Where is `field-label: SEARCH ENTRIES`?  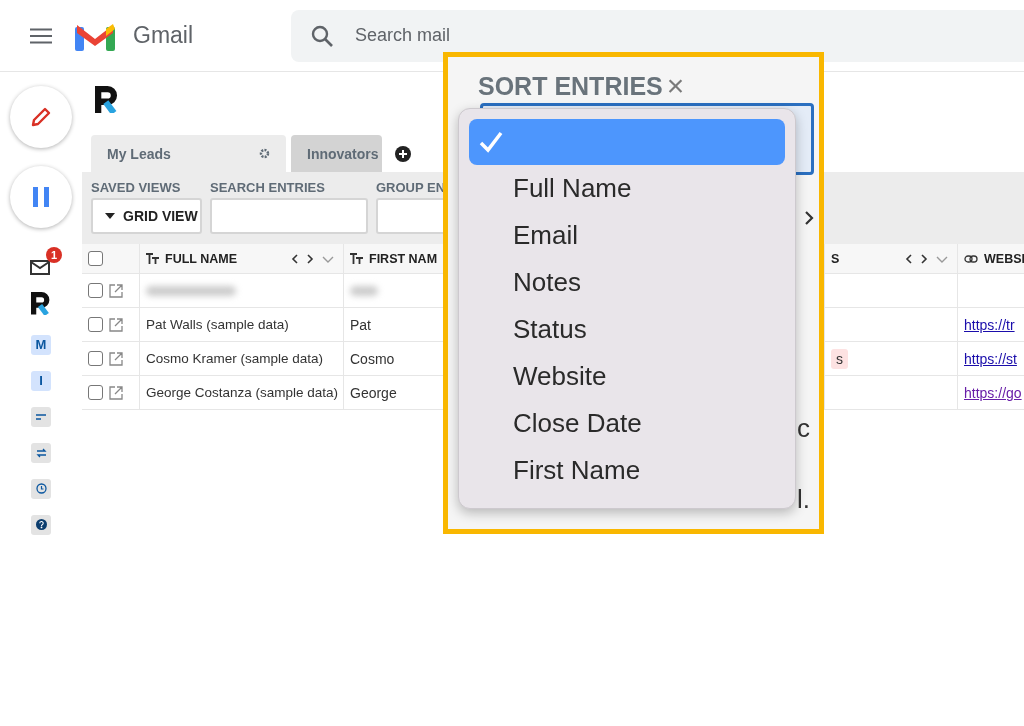
field-label: SEARCH ENTRIES is located at coordinates (268, 187).